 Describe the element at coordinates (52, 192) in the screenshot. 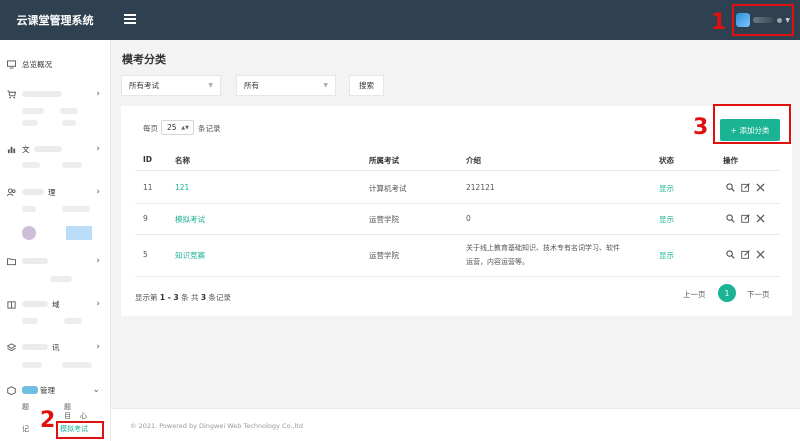

I see `sidebar-item-label: 理` at that location.